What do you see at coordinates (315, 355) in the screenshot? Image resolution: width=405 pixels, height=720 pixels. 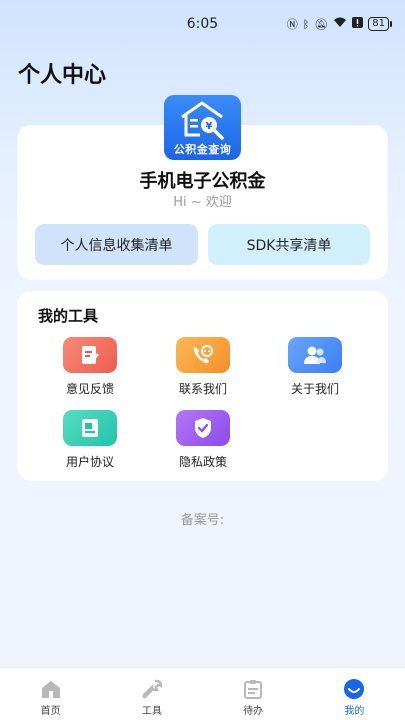 I see `users-icon` at bounding box center [315, 355].